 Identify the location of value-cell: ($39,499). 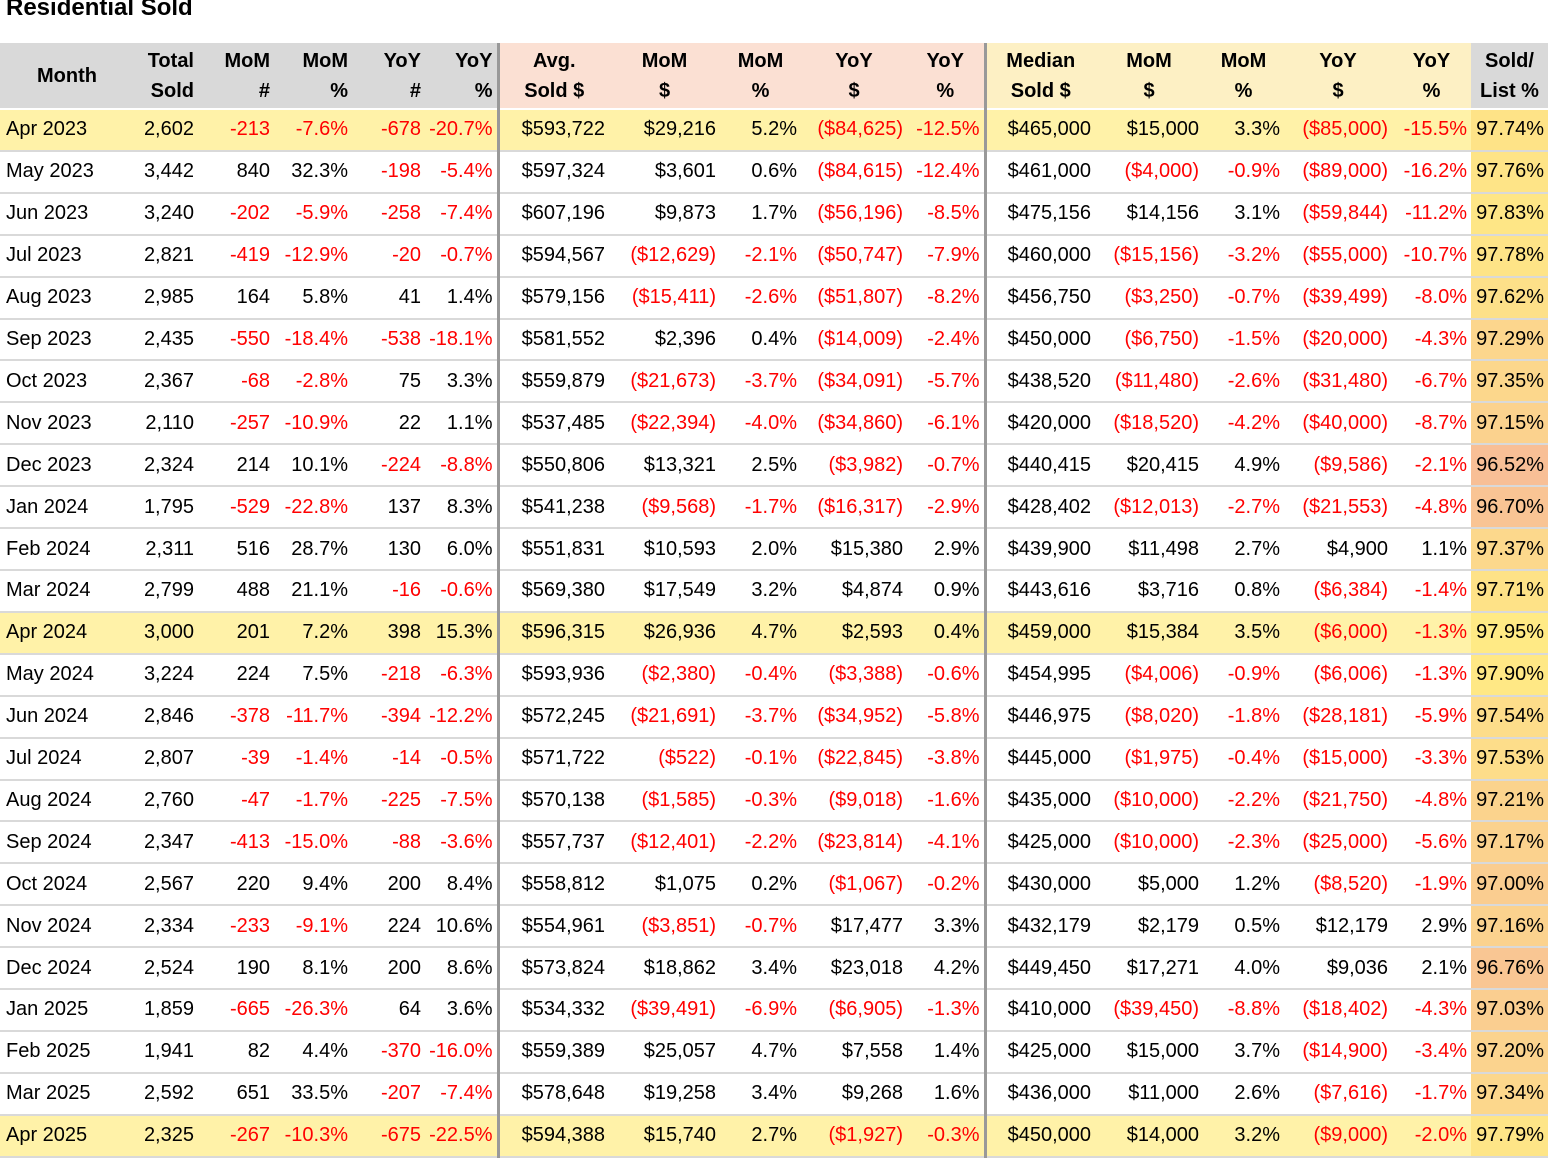
(1338, 298).